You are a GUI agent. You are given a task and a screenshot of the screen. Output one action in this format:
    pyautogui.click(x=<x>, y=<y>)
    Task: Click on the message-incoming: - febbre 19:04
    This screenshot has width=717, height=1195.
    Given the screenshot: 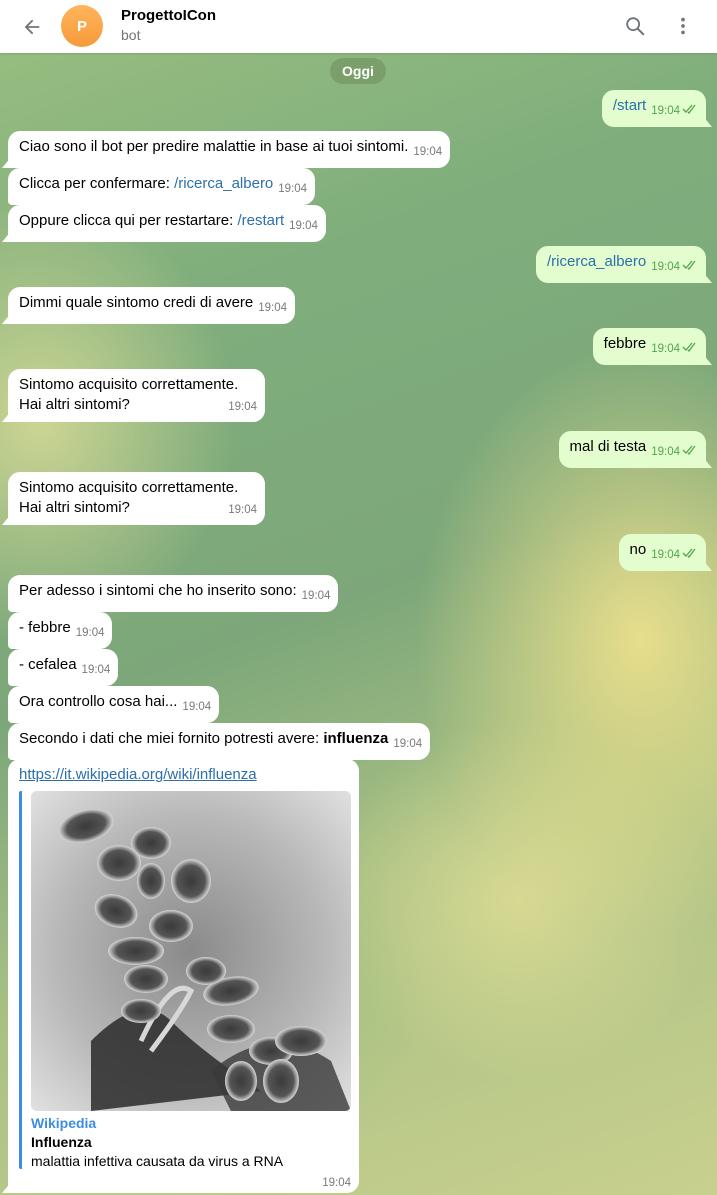 What is the action you would take?
    pyautogui.click(x=60, y=630)
    